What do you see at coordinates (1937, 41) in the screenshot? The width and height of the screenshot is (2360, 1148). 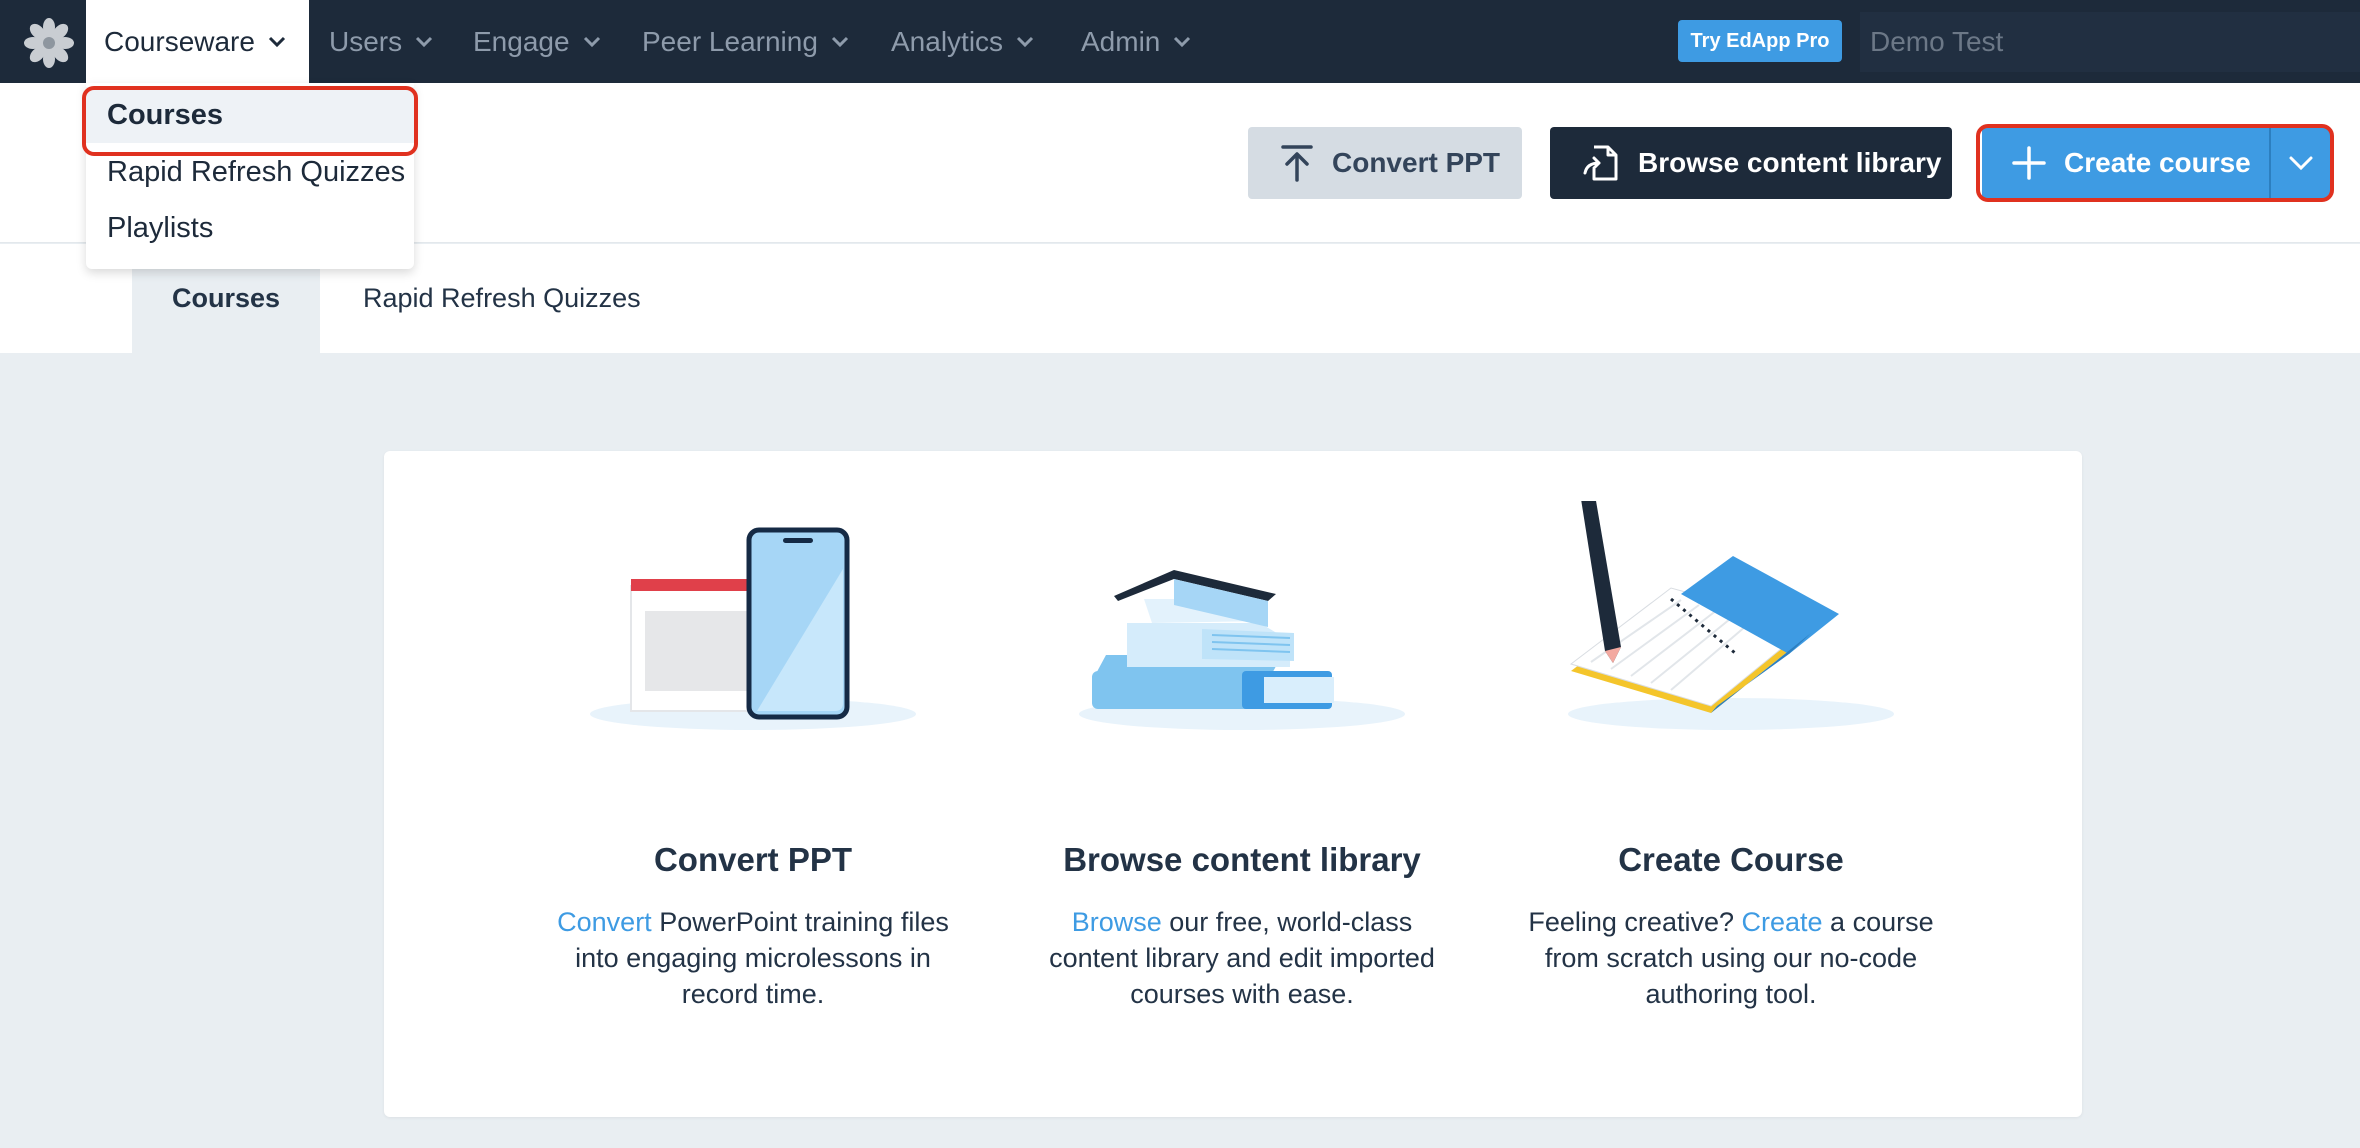 I see `account-name: Demo Test` at bounding box center [1937, 41].